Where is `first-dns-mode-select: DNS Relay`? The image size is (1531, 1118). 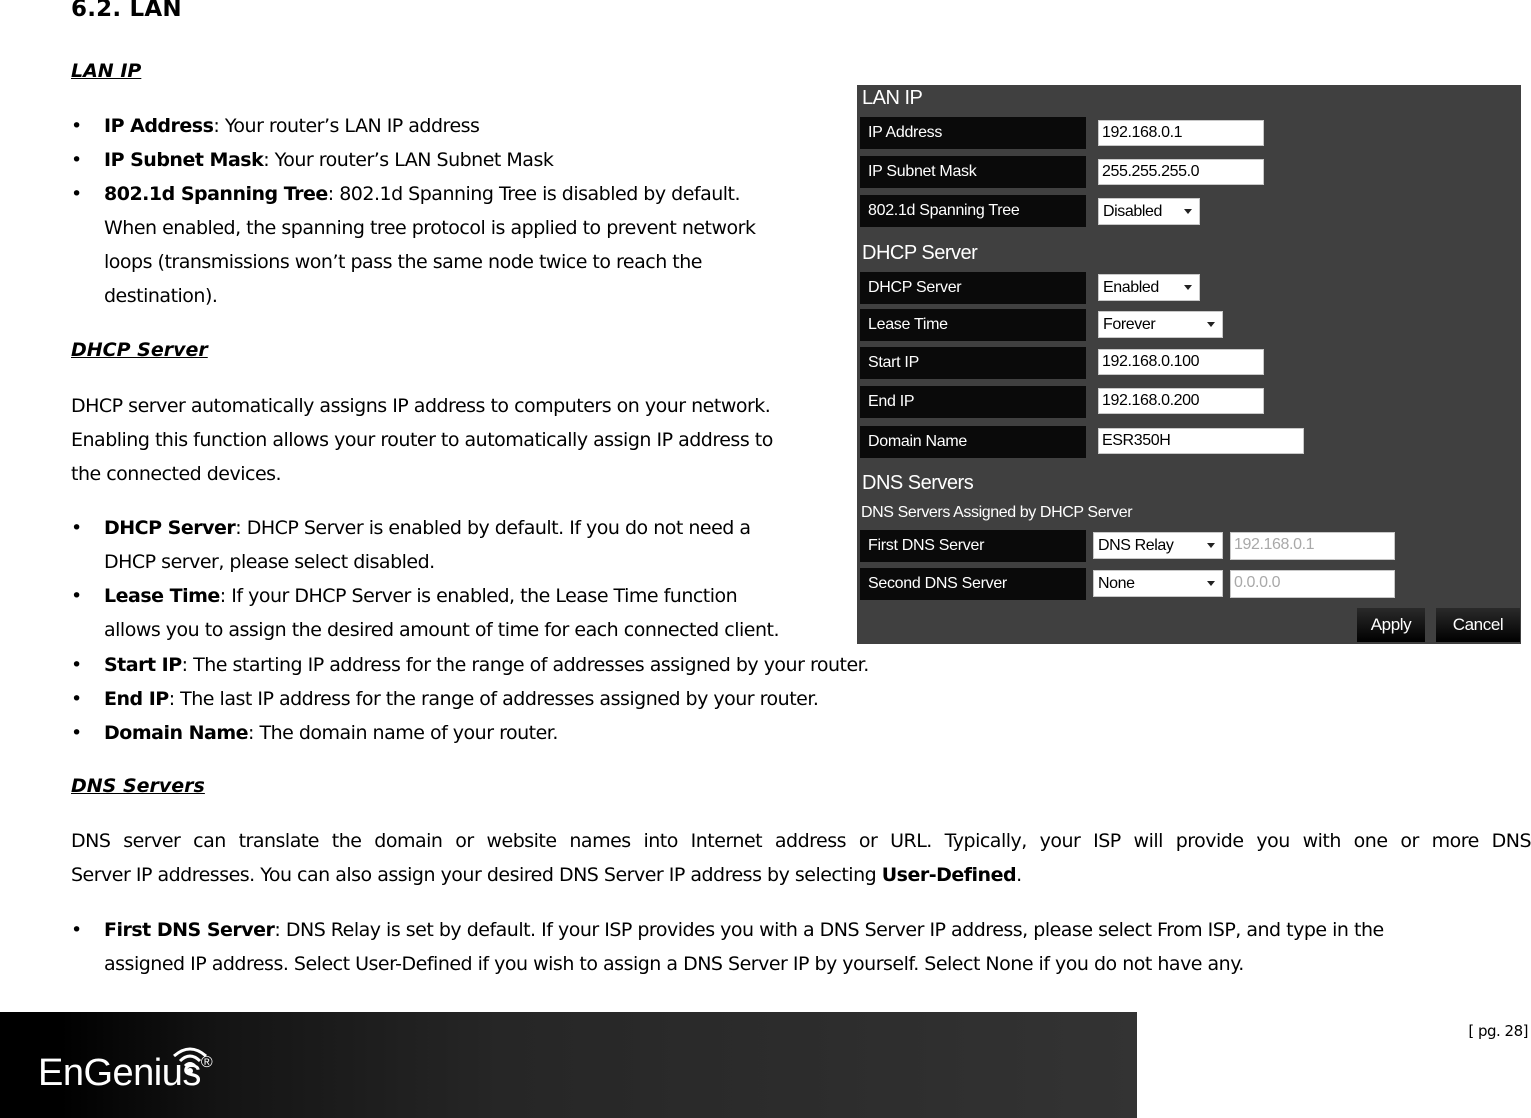 first-dns-mode-select: DNS Relay is located at coordinates (1158, 545).